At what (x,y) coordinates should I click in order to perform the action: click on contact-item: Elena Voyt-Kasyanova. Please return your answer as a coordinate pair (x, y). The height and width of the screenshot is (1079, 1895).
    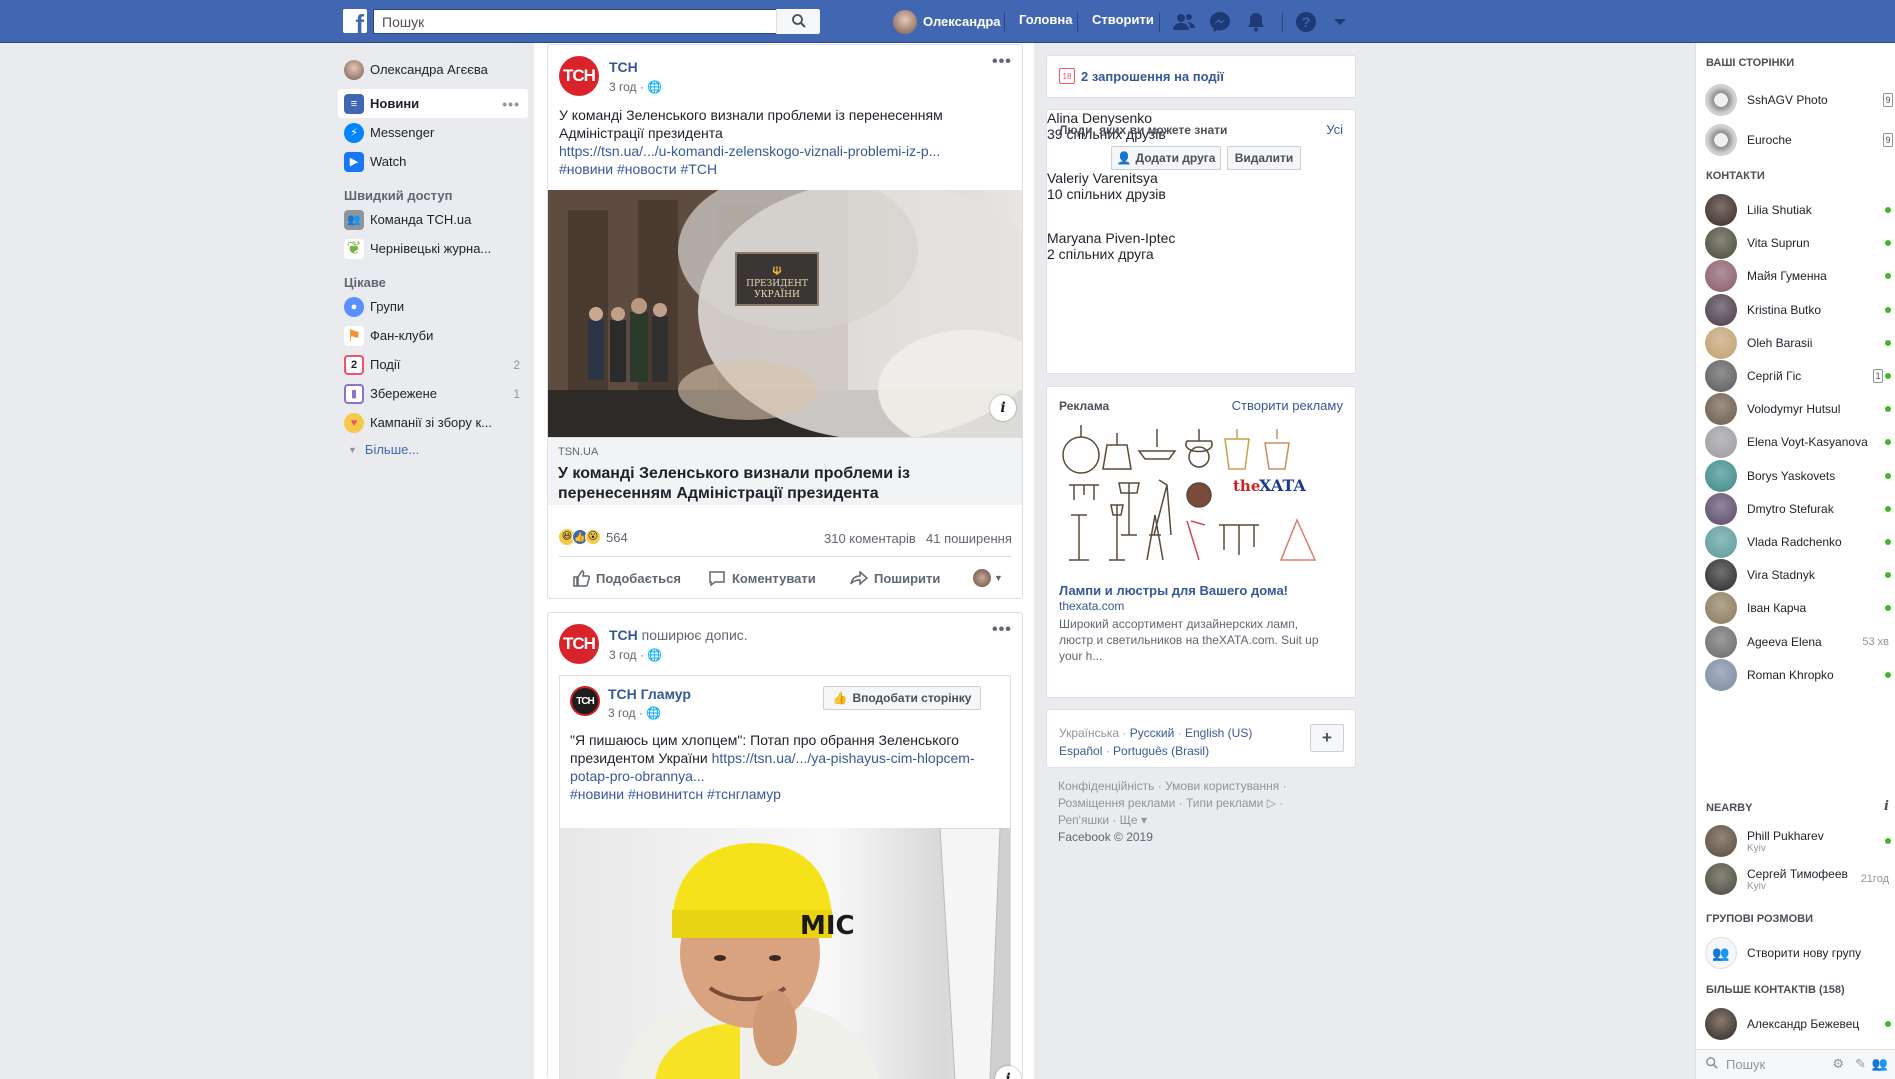
    Looking at the image, I should click on (1800, 442).